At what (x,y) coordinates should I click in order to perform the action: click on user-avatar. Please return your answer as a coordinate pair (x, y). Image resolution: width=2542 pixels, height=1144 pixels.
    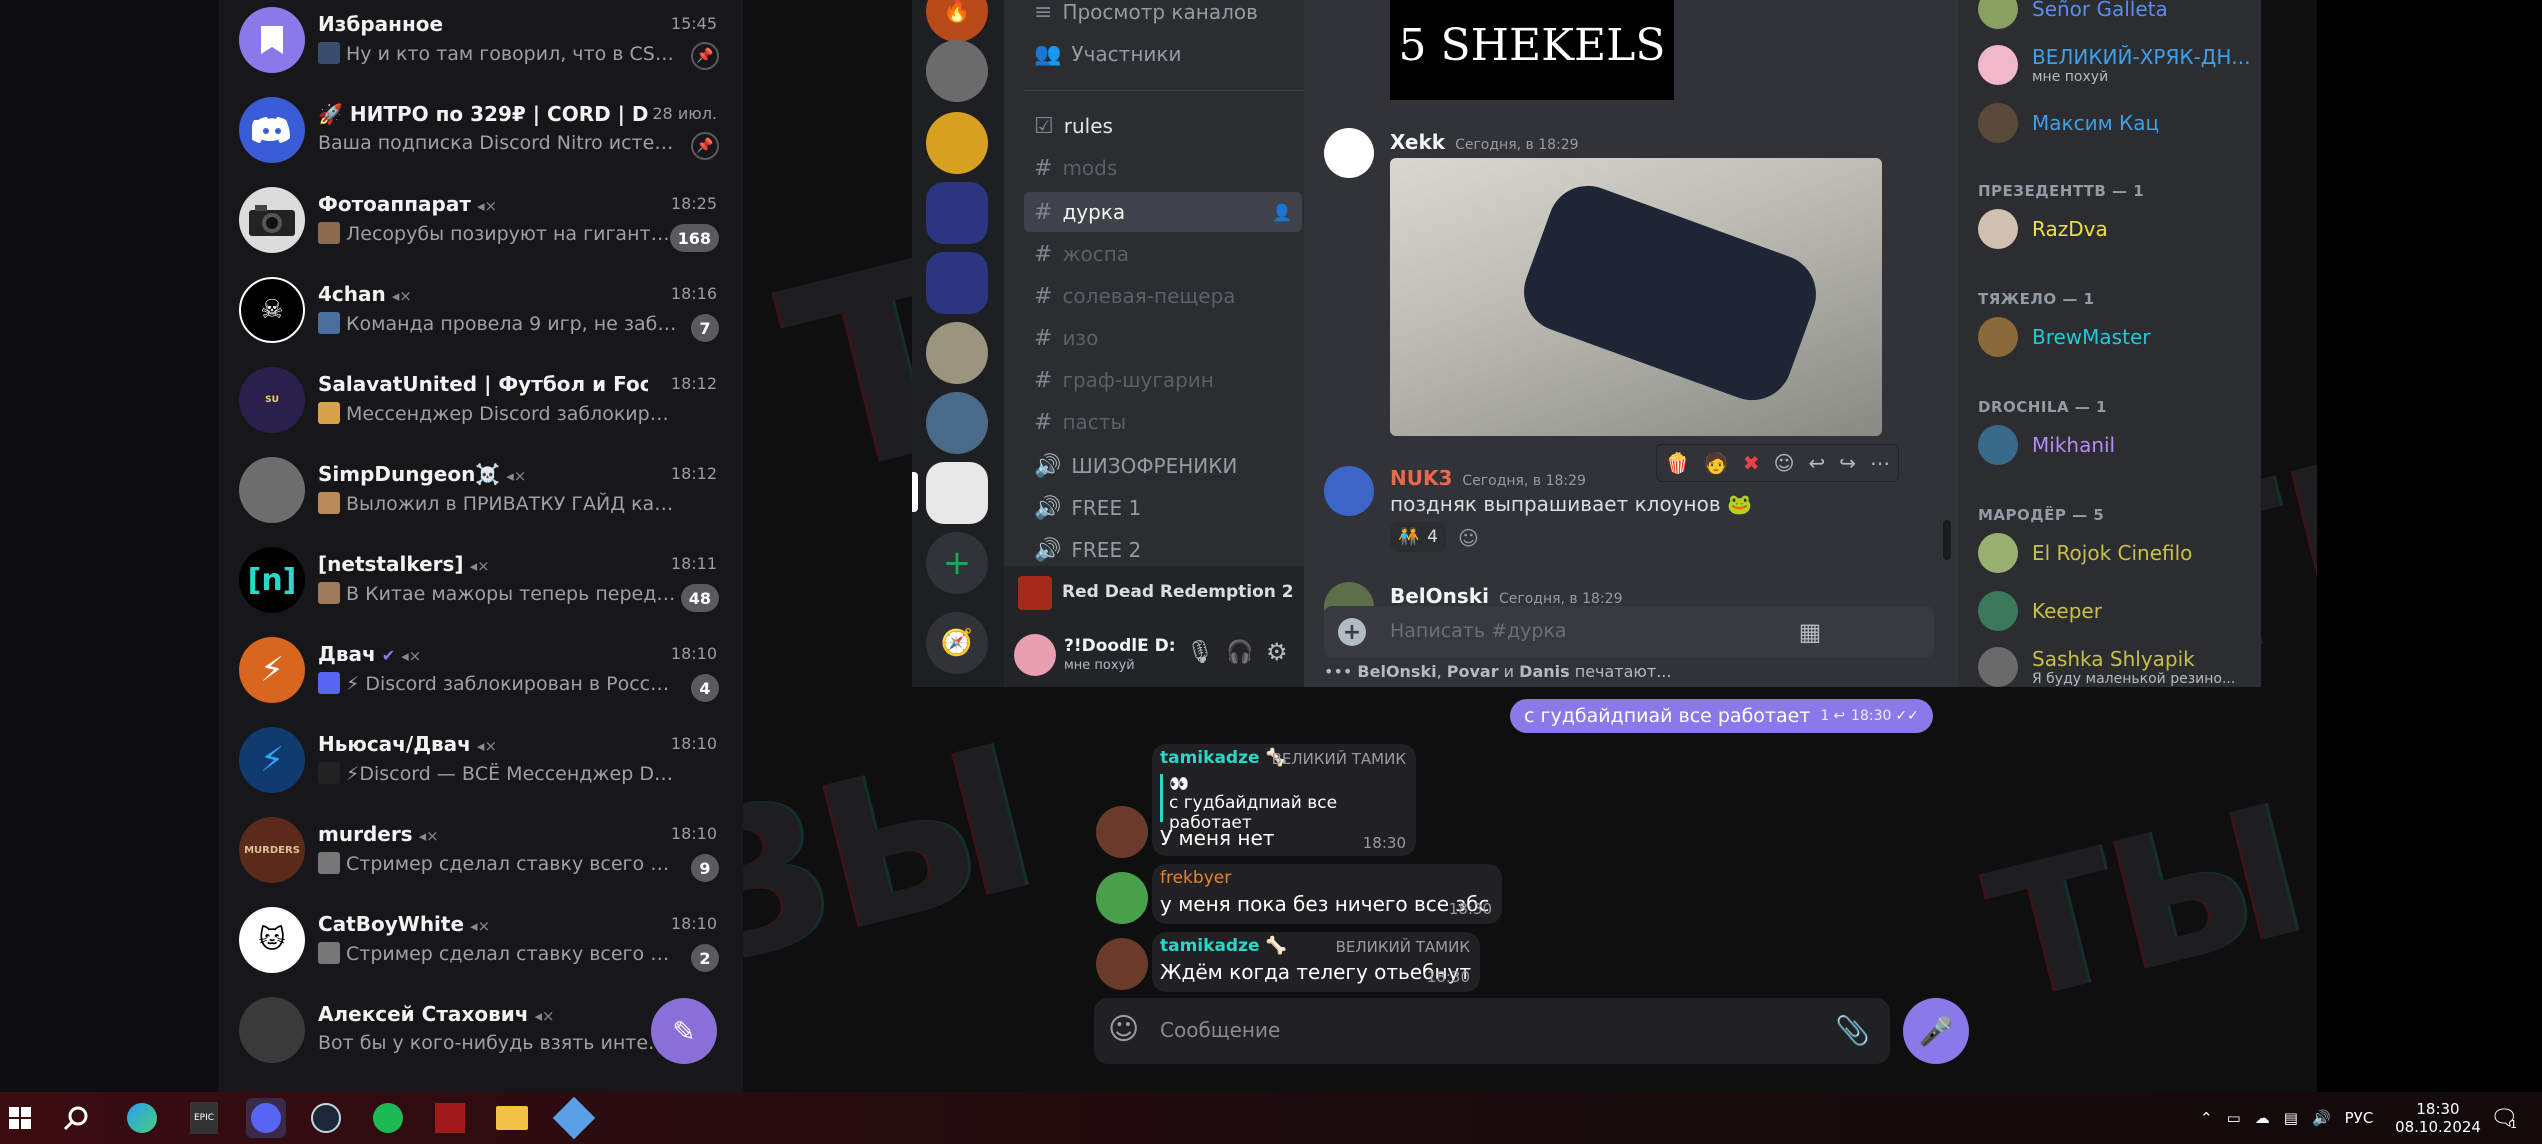
    Looking at the image, I should click on (1035, 655).